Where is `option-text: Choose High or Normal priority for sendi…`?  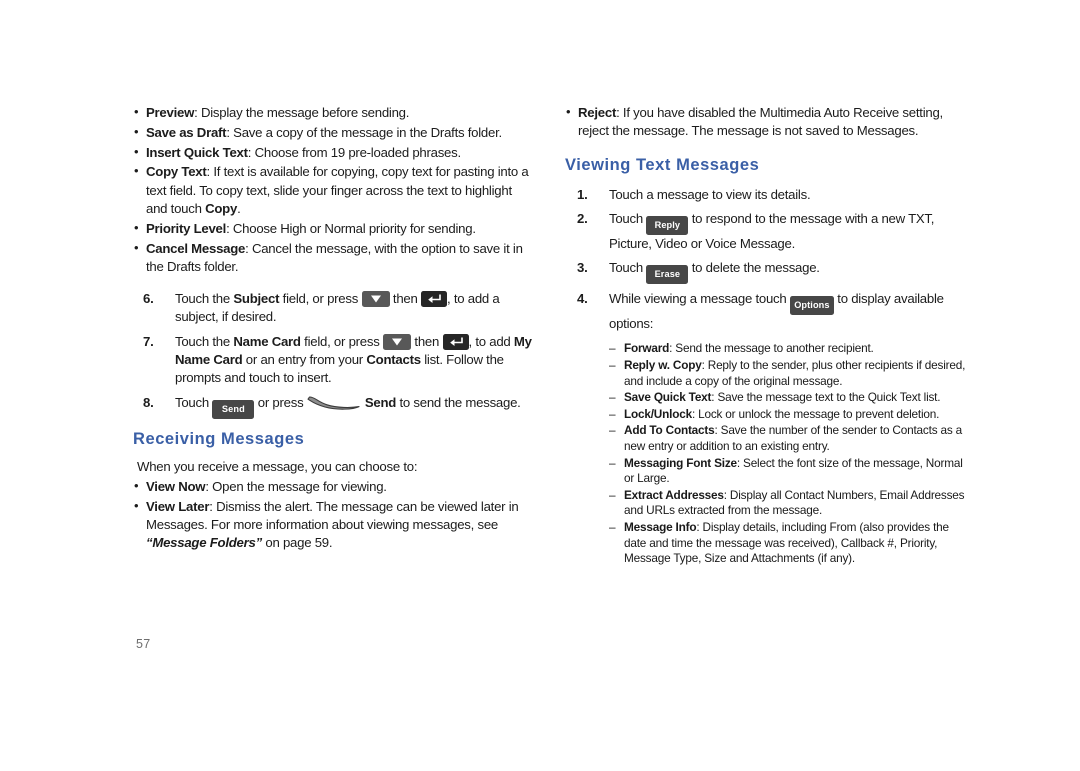 option-text: Choose High or Normal priority for sendi… is located at coordinates (354, 228).